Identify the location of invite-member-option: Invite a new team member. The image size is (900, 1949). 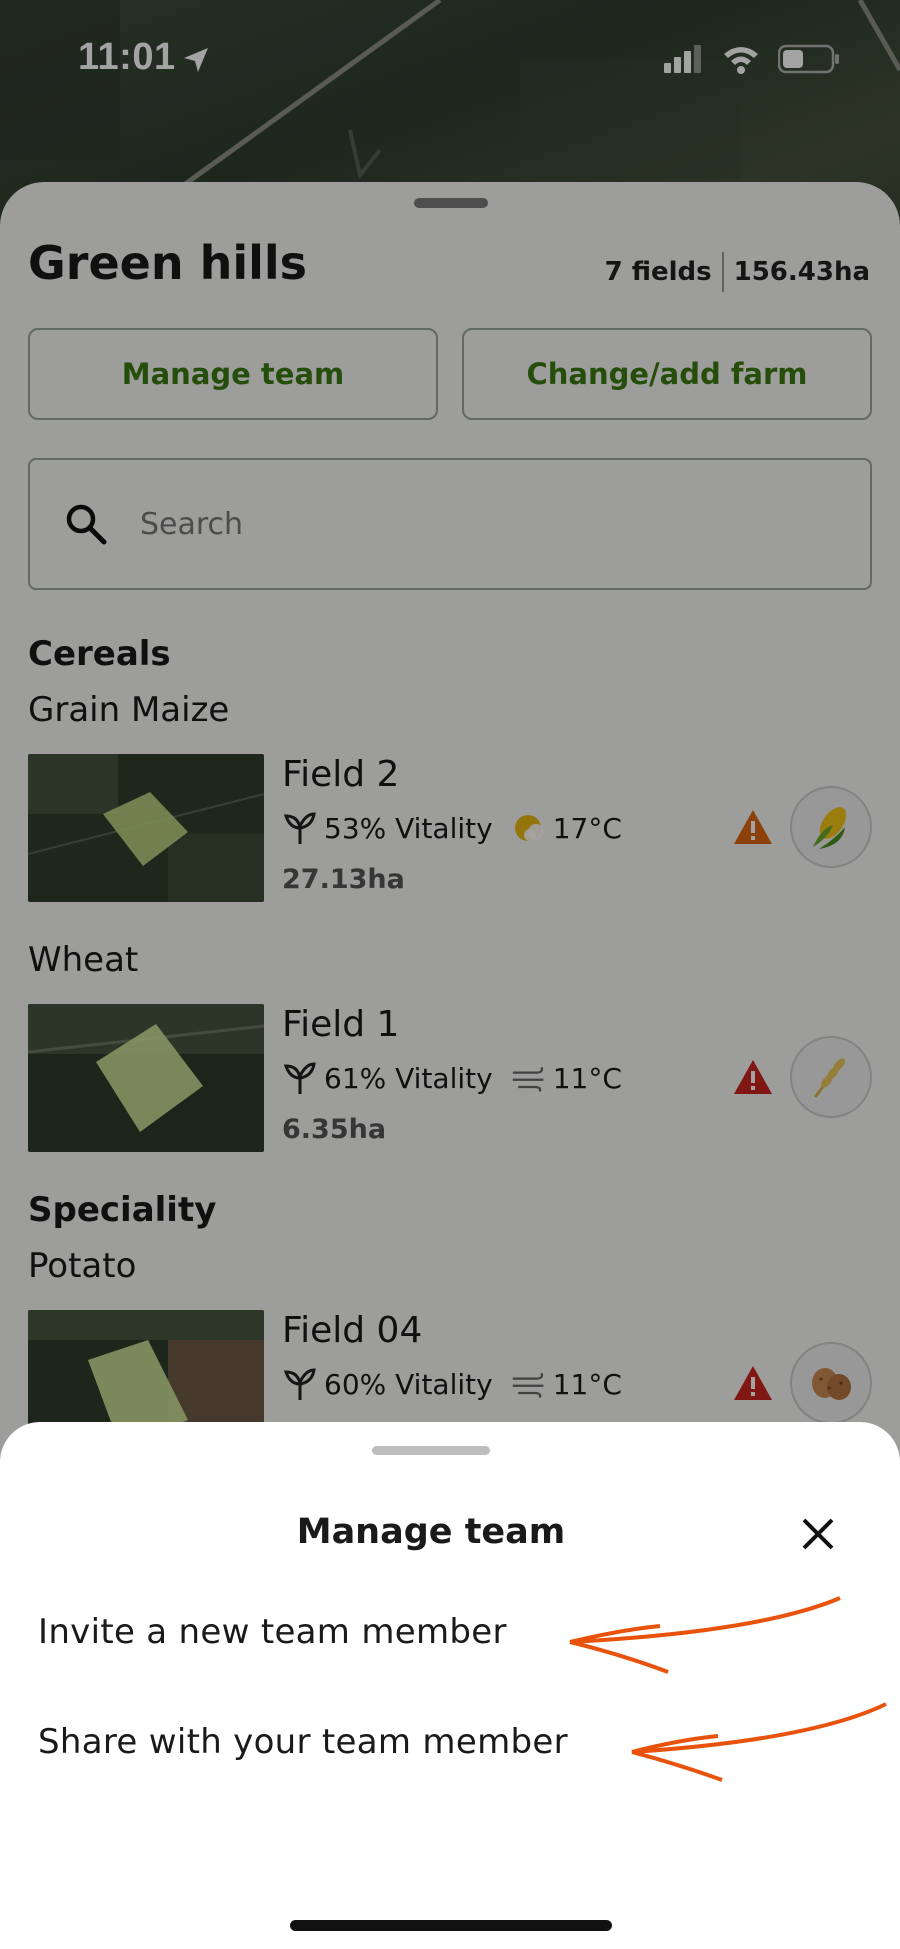
(272, 1632).